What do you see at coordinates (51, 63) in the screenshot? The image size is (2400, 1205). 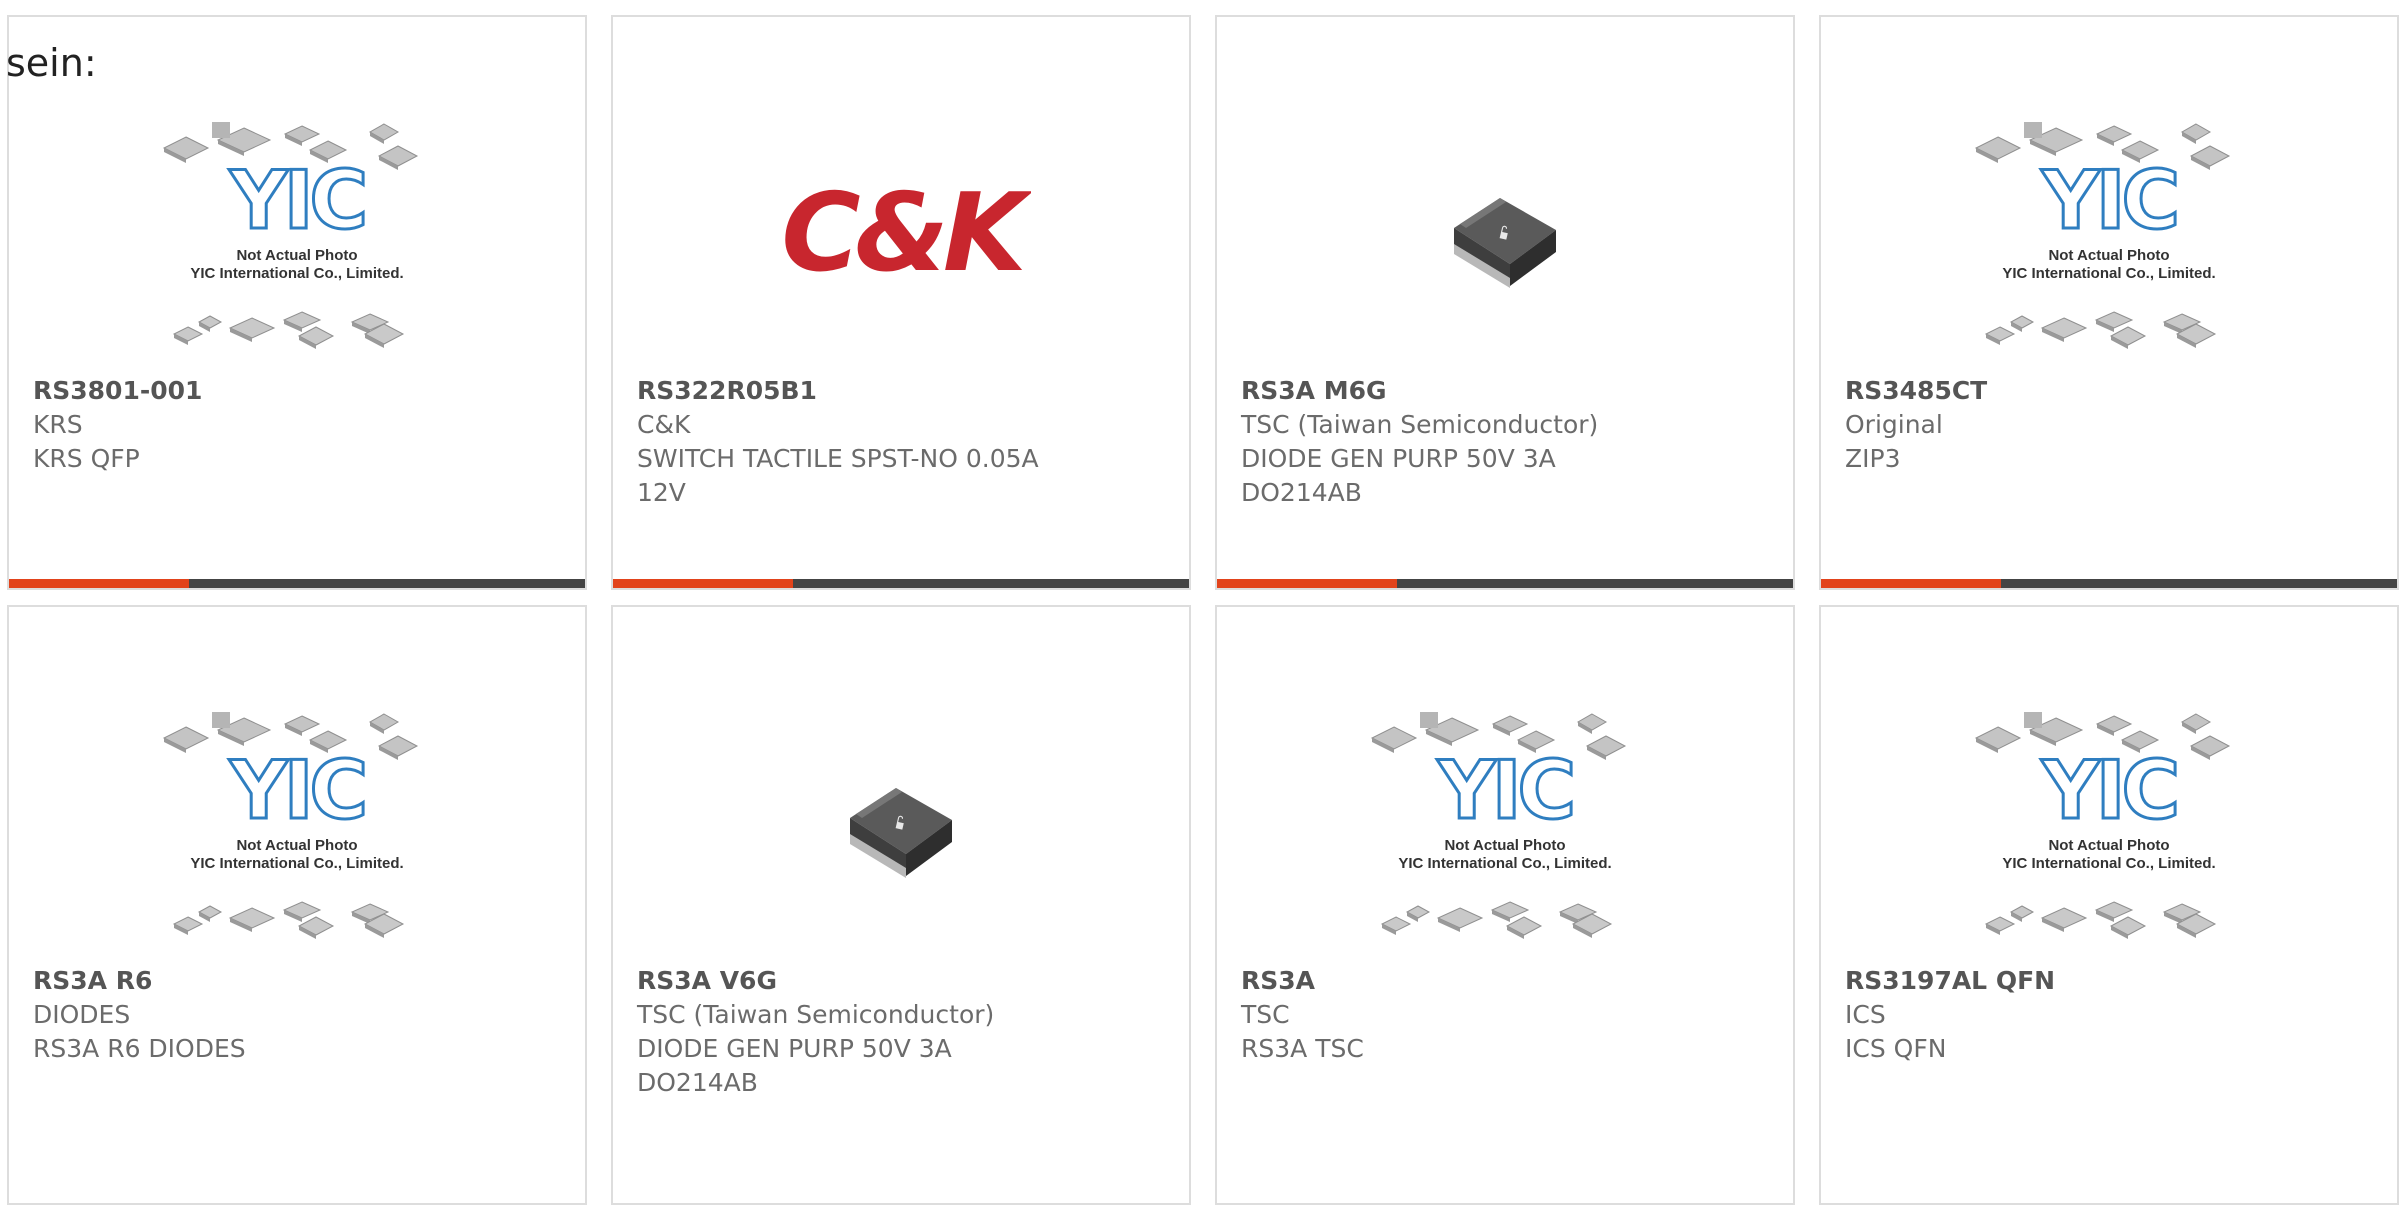 I see `intro-text: sein:` at bounding box center [51, 63].